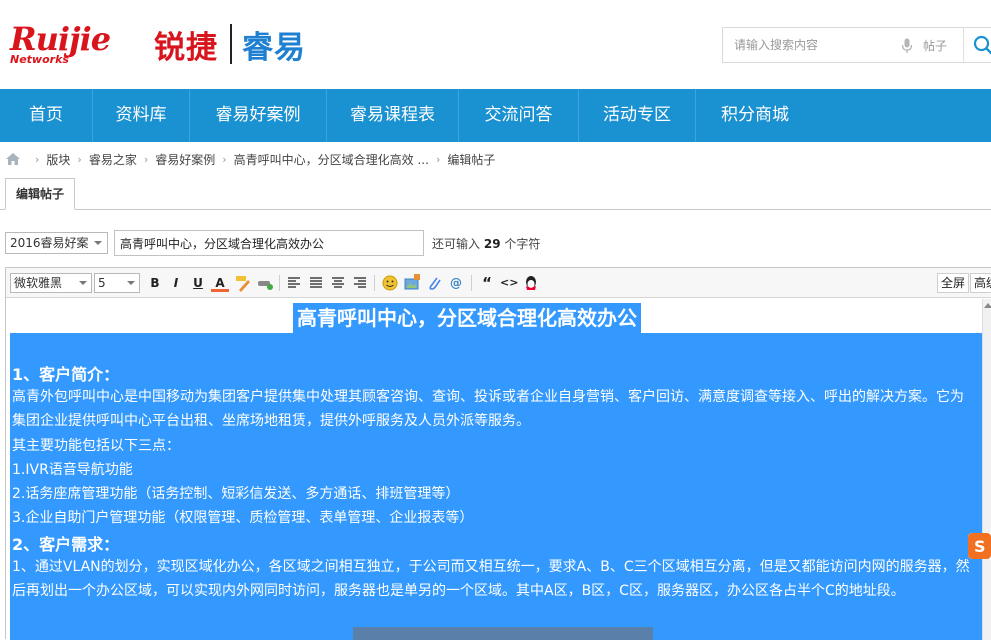 The height and width of the screenshot is (640, 991). Describe the element at coordinates (393, 115) in the screenshot. I see `nav-item-courses: 睿易课程表` at that location.